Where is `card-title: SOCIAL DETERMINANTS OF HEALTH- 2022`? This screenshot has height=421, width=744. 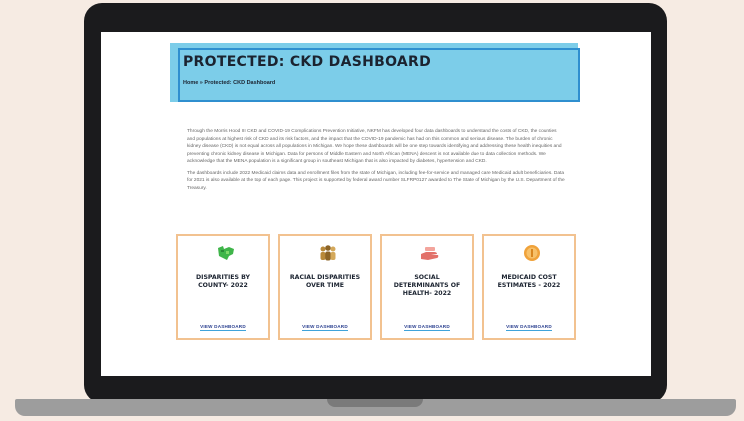 card-title: SOCIAL DETERMINANTS OF HEALTH- 2022 is located at coordinates (427, 285).